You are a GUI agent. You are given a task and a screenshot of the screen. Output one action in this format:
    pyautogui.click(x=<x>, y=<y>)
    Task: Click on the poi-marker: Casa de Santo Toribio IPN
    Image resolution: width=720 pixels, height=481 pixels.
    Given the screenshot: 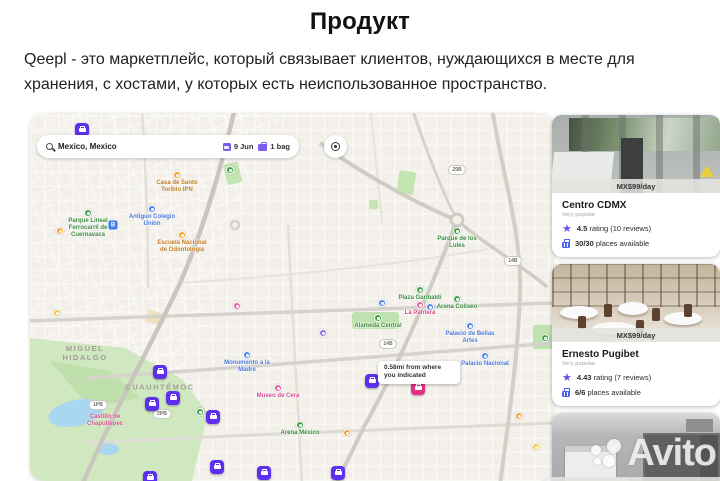 What is the action you would take?
    pyautogui.click(x=177, y=182)
    